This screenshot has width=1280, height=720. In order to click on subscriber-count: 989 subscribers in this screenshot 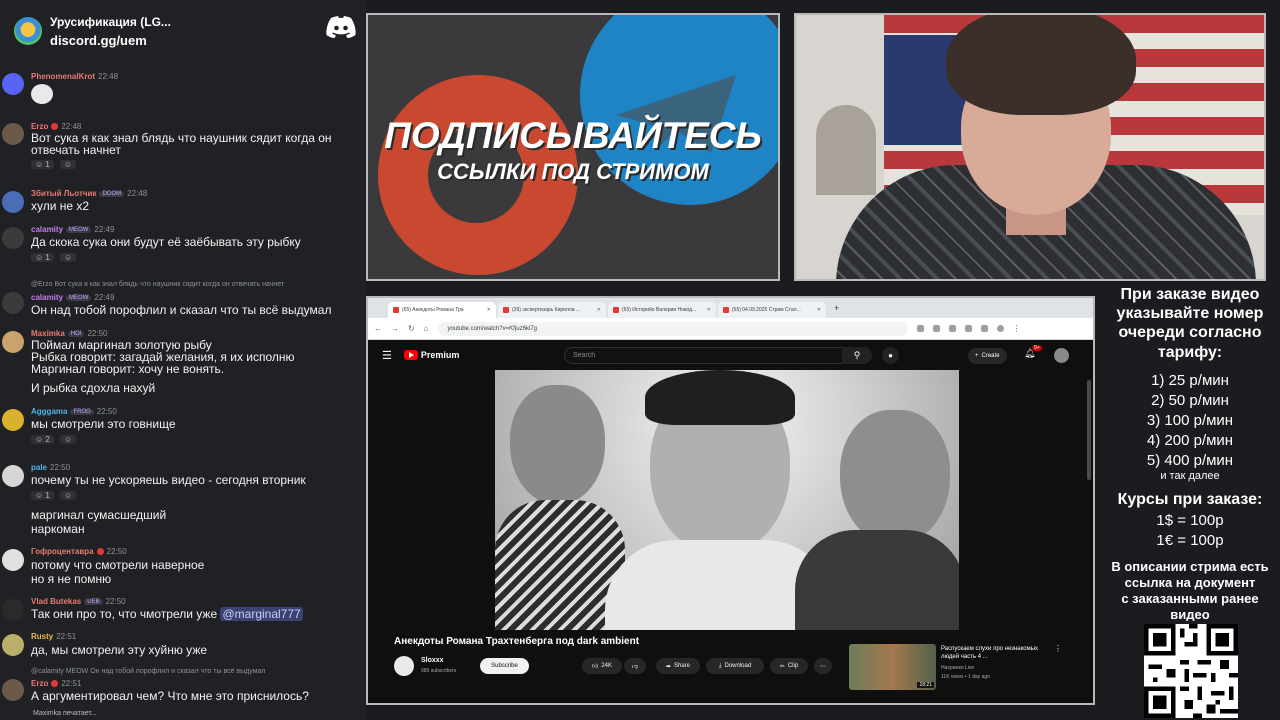, I will do `click(439, 671)`.